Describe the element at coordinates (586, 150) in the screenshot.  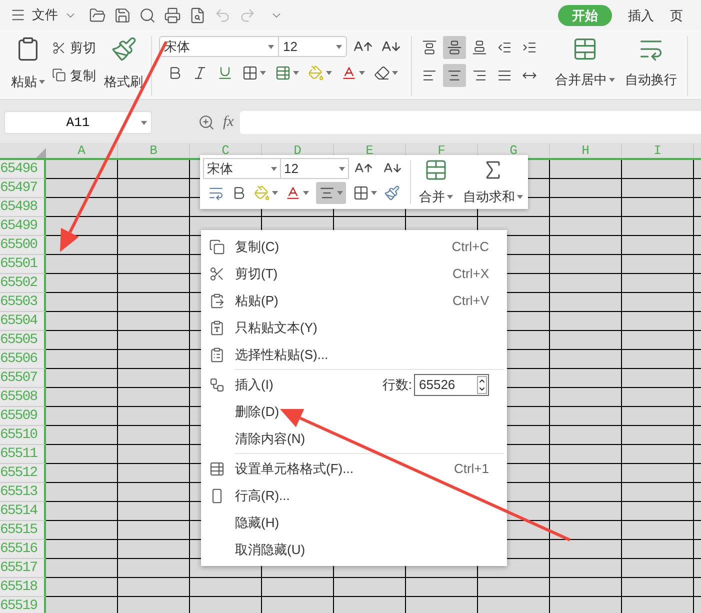
I see `column-header: H` at that location.